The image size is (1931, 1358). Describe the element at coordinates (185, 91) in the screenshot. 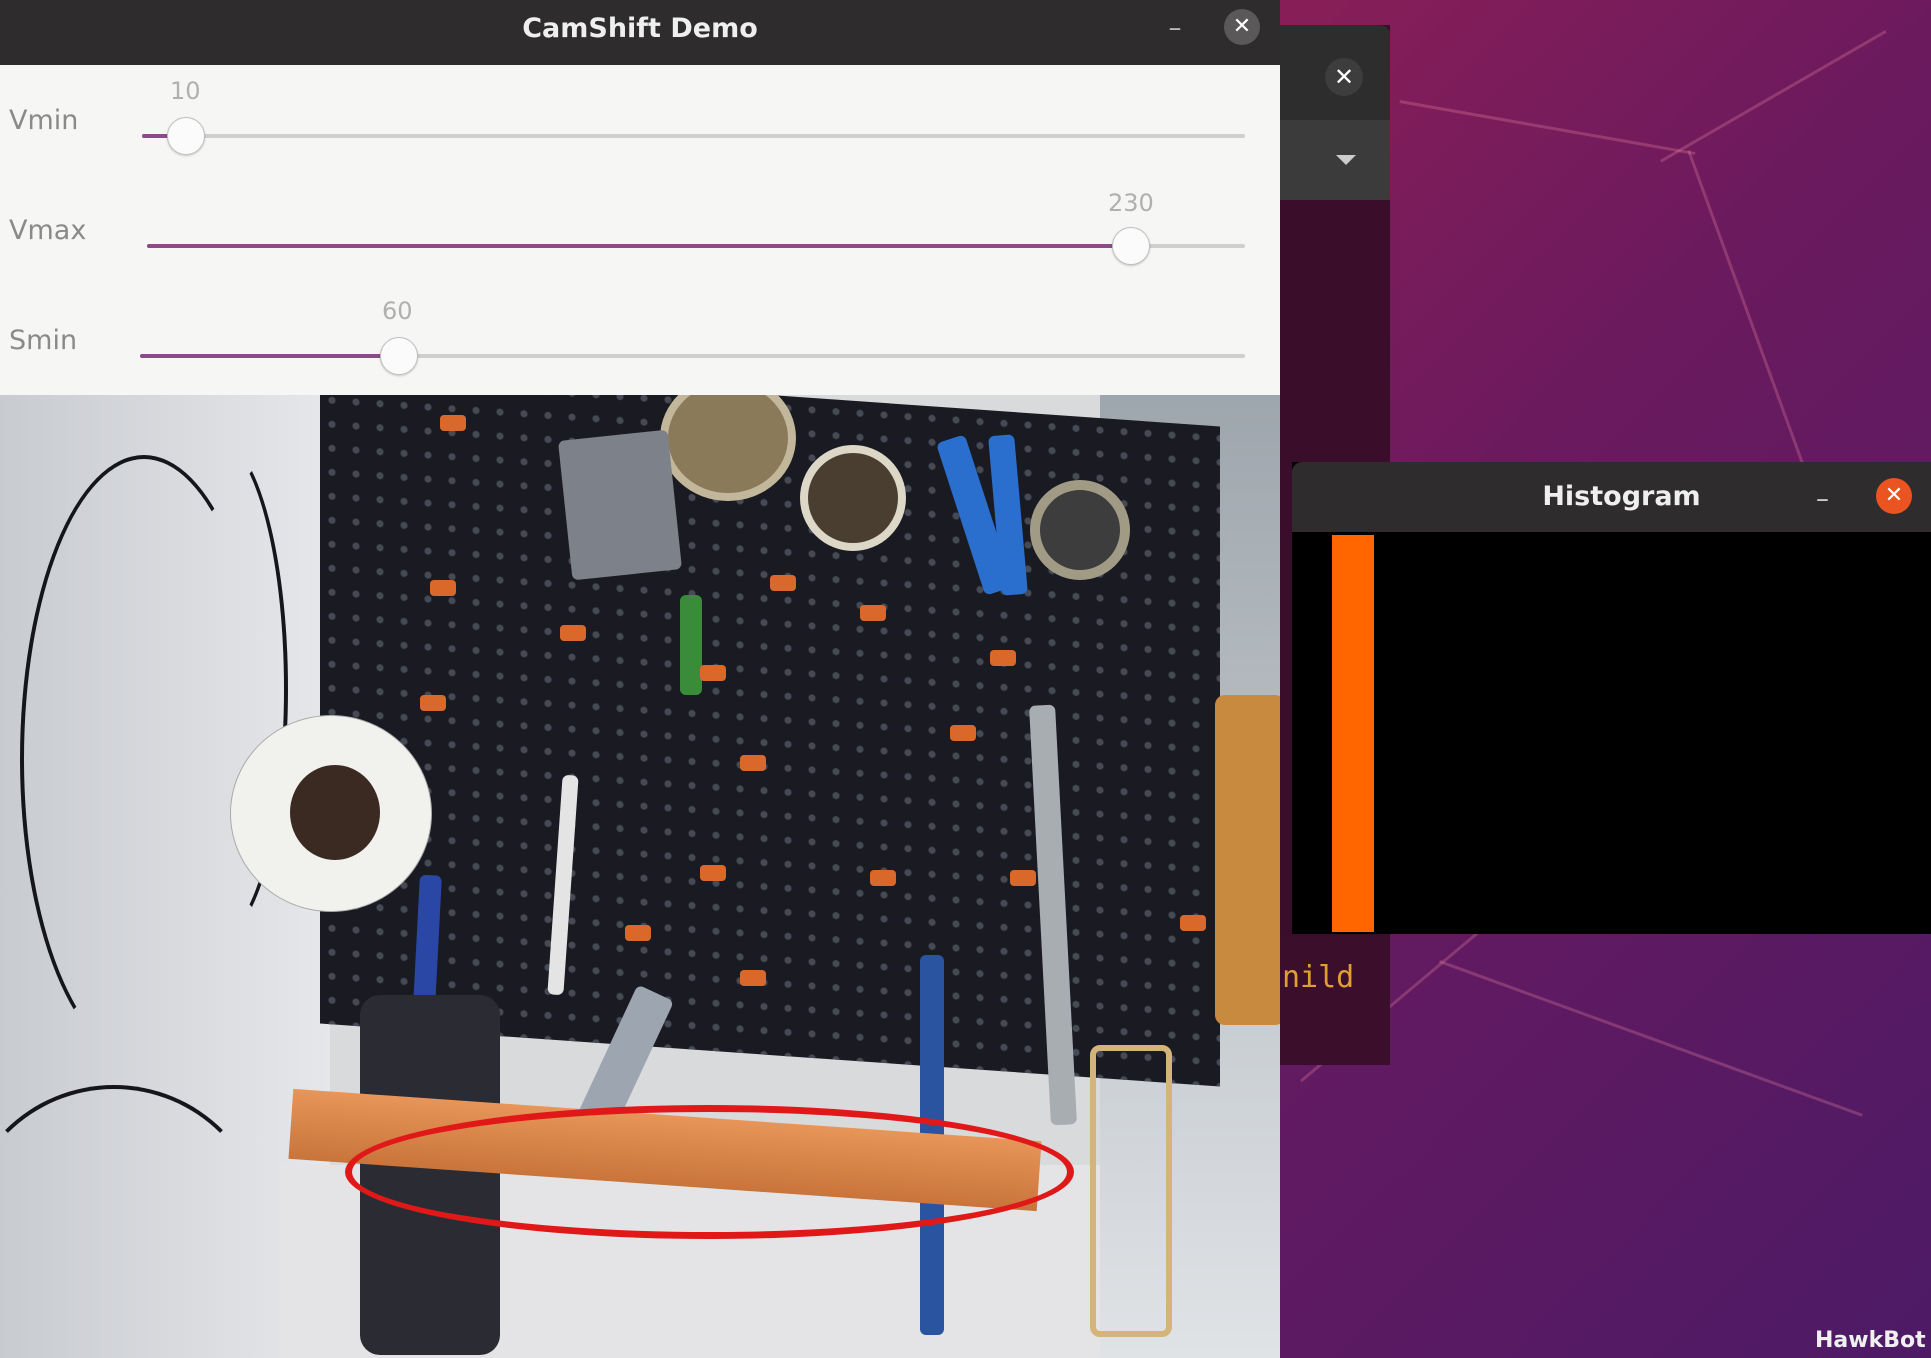

I see `slider-value: 10` at that location.